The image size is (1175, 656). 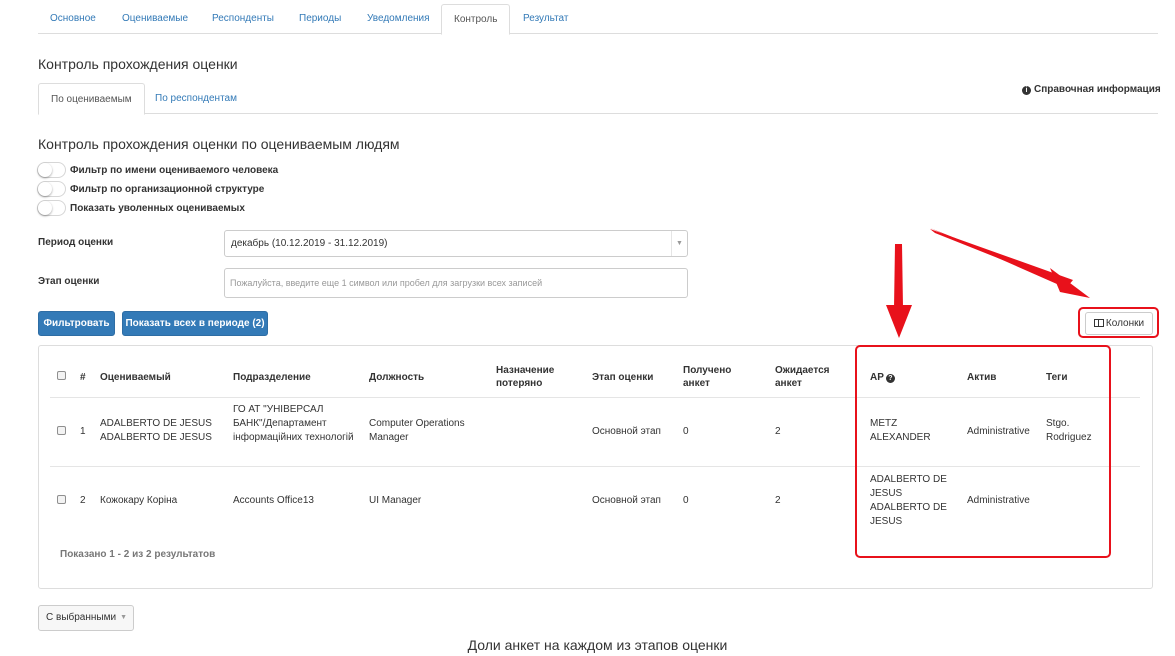 What do you see at coordinates (272, 377) in the screenshot?
I see `header-department: Подразделение` at bounding box center [272, 377].